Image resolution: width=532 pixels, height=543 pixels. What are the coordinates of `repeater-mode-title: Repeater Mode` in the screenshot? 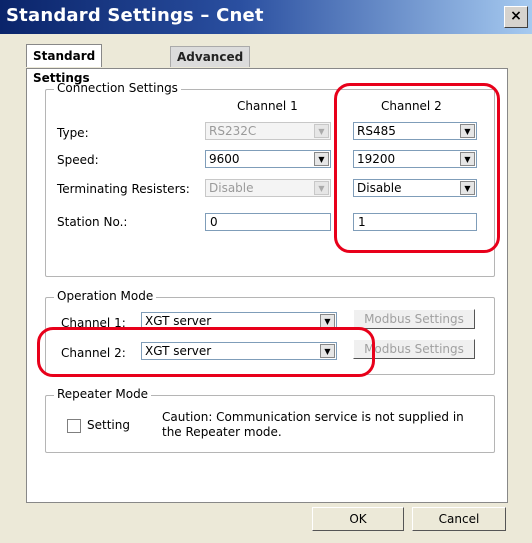 It's located at (103, 394).